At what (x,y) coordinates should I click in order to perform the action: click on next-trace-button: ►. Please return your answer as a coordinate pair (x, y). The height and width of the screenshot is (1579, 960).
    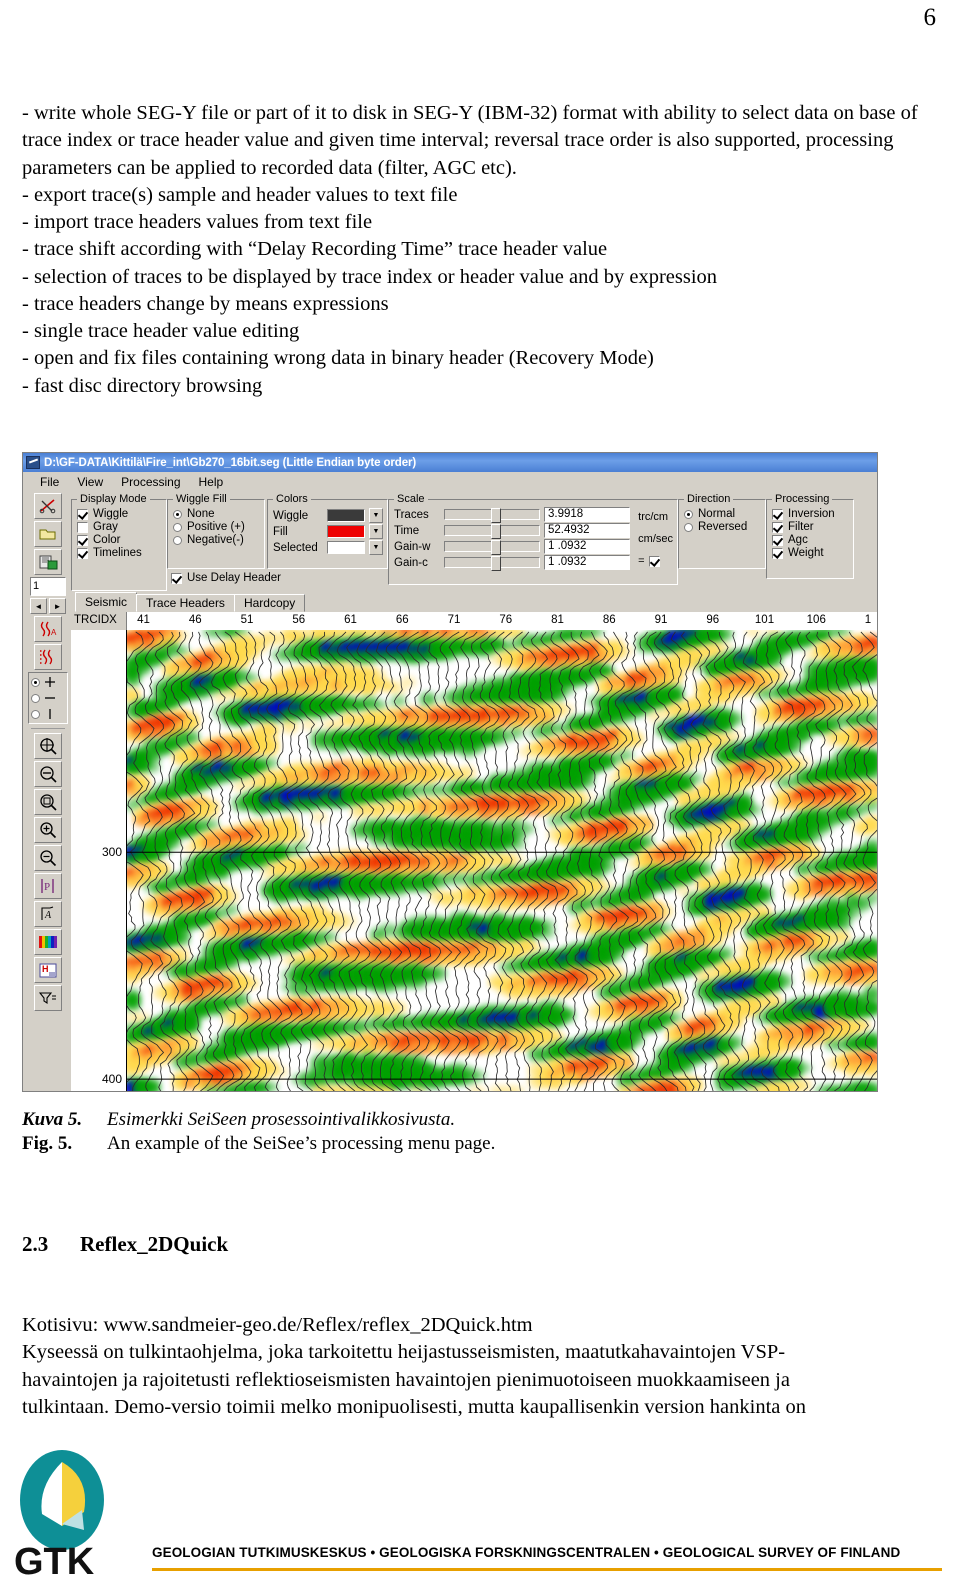
    Looking at the image, I should click on (57, 606).